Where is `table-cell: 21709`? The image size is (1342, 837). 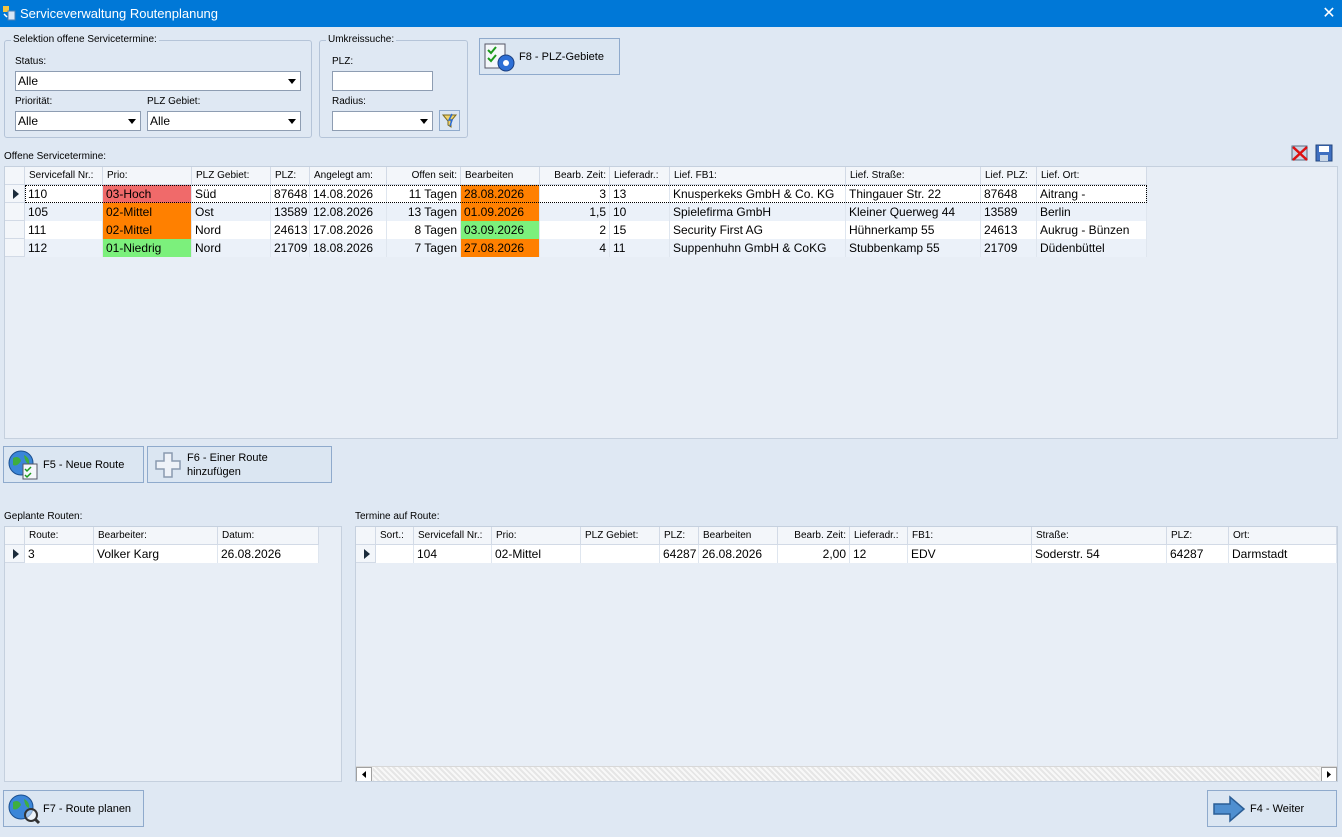
table-cell: 21709 is located at coordinates (290, 248).